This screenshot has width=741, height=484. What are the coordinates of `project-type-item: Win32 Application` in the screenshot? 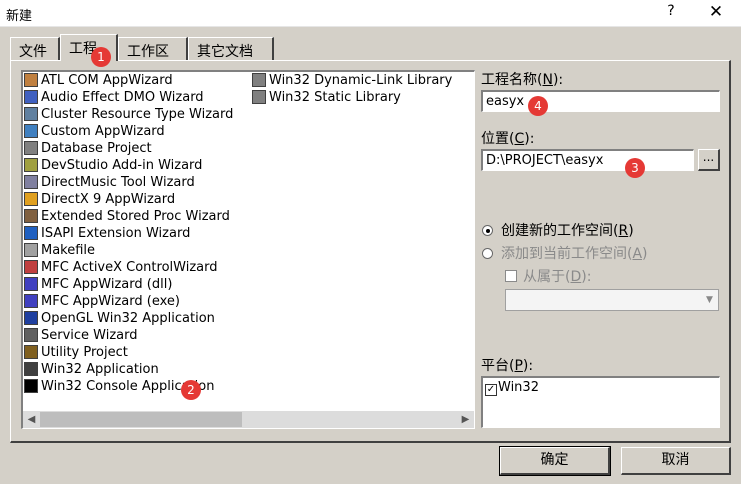 It's located at (128, 369).